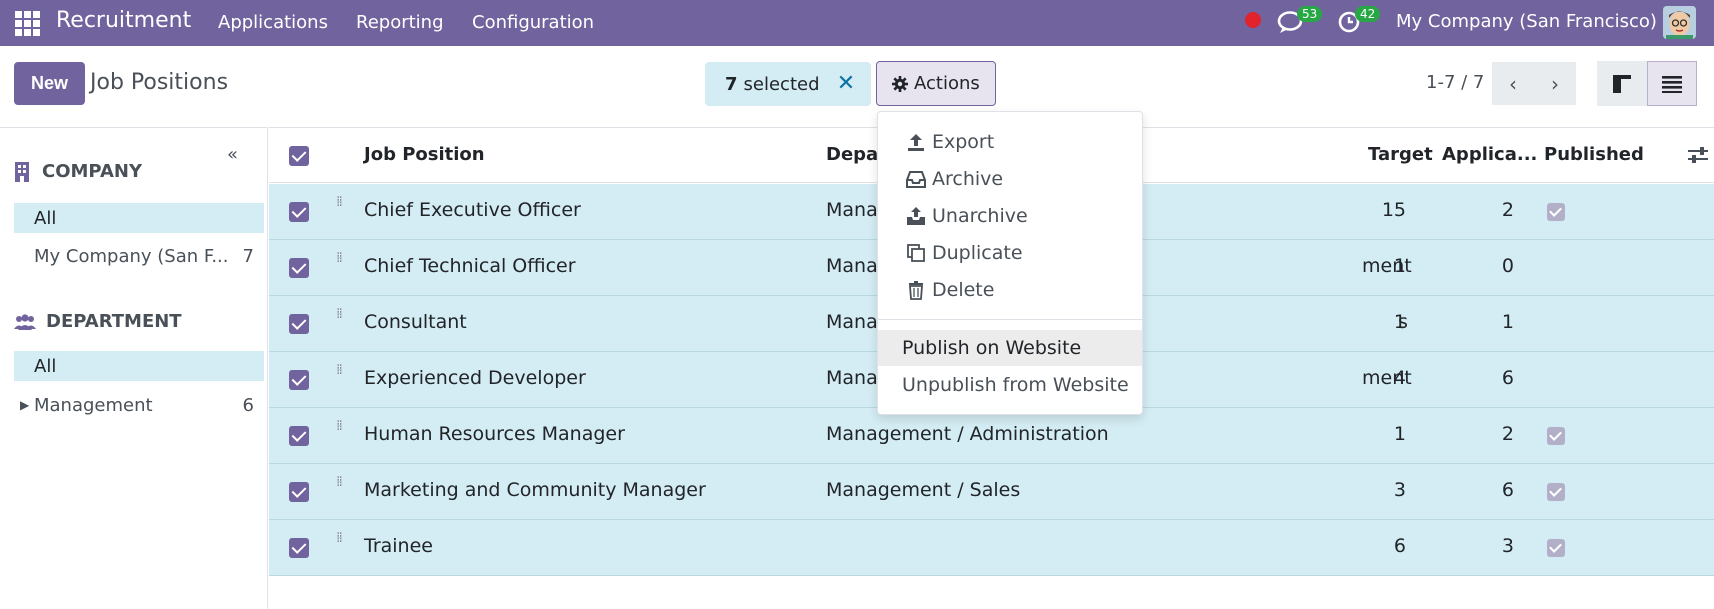 The image size is (1714, 609). What do you see at coordinates (980, 216) in the screenshot?
I see `menu-item-unarchive-label: Unarchive` at bounding box center [980, 216].